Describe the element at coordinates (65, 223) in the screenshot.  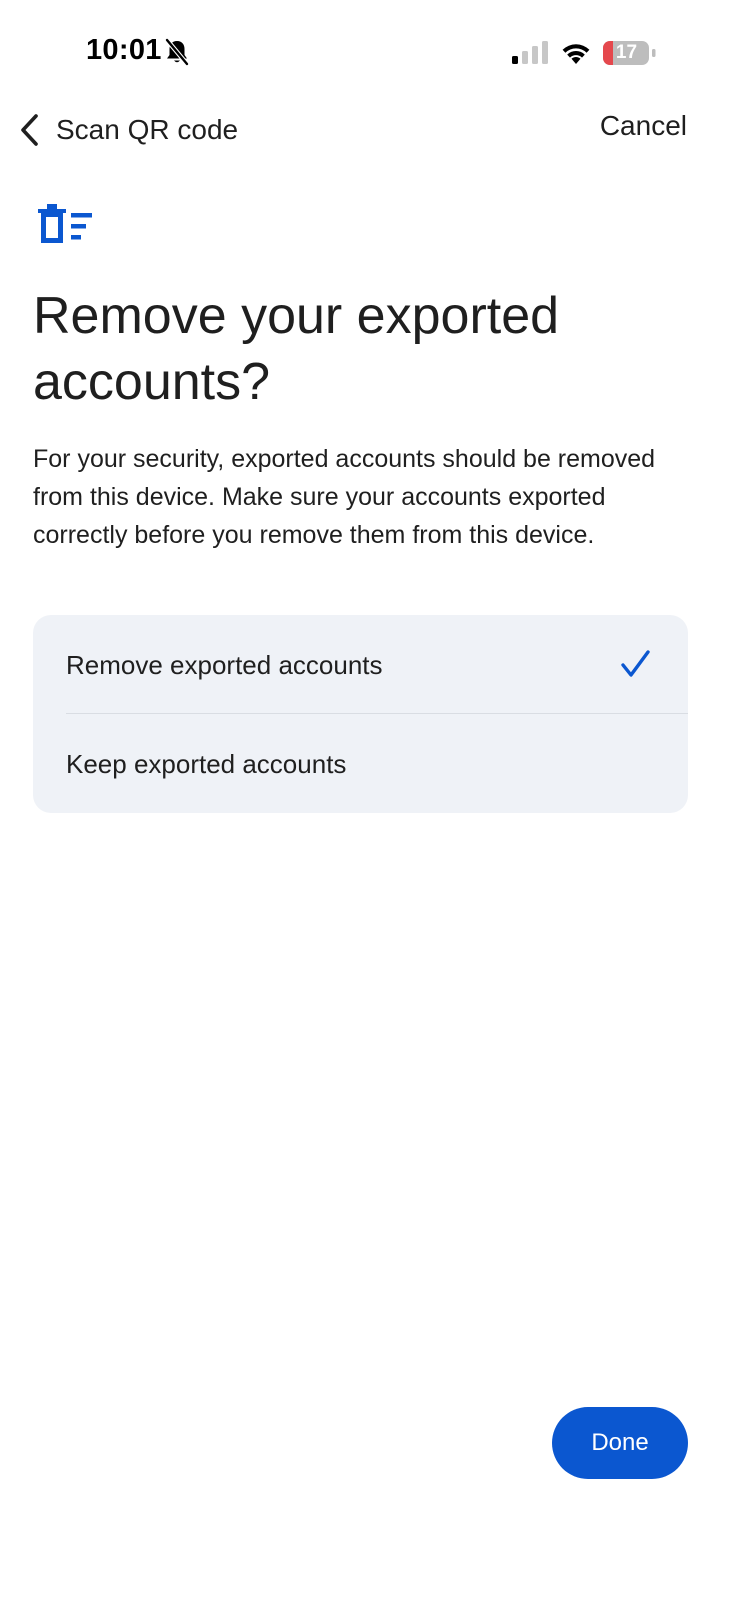
I see `delete-list-icon` at that location.